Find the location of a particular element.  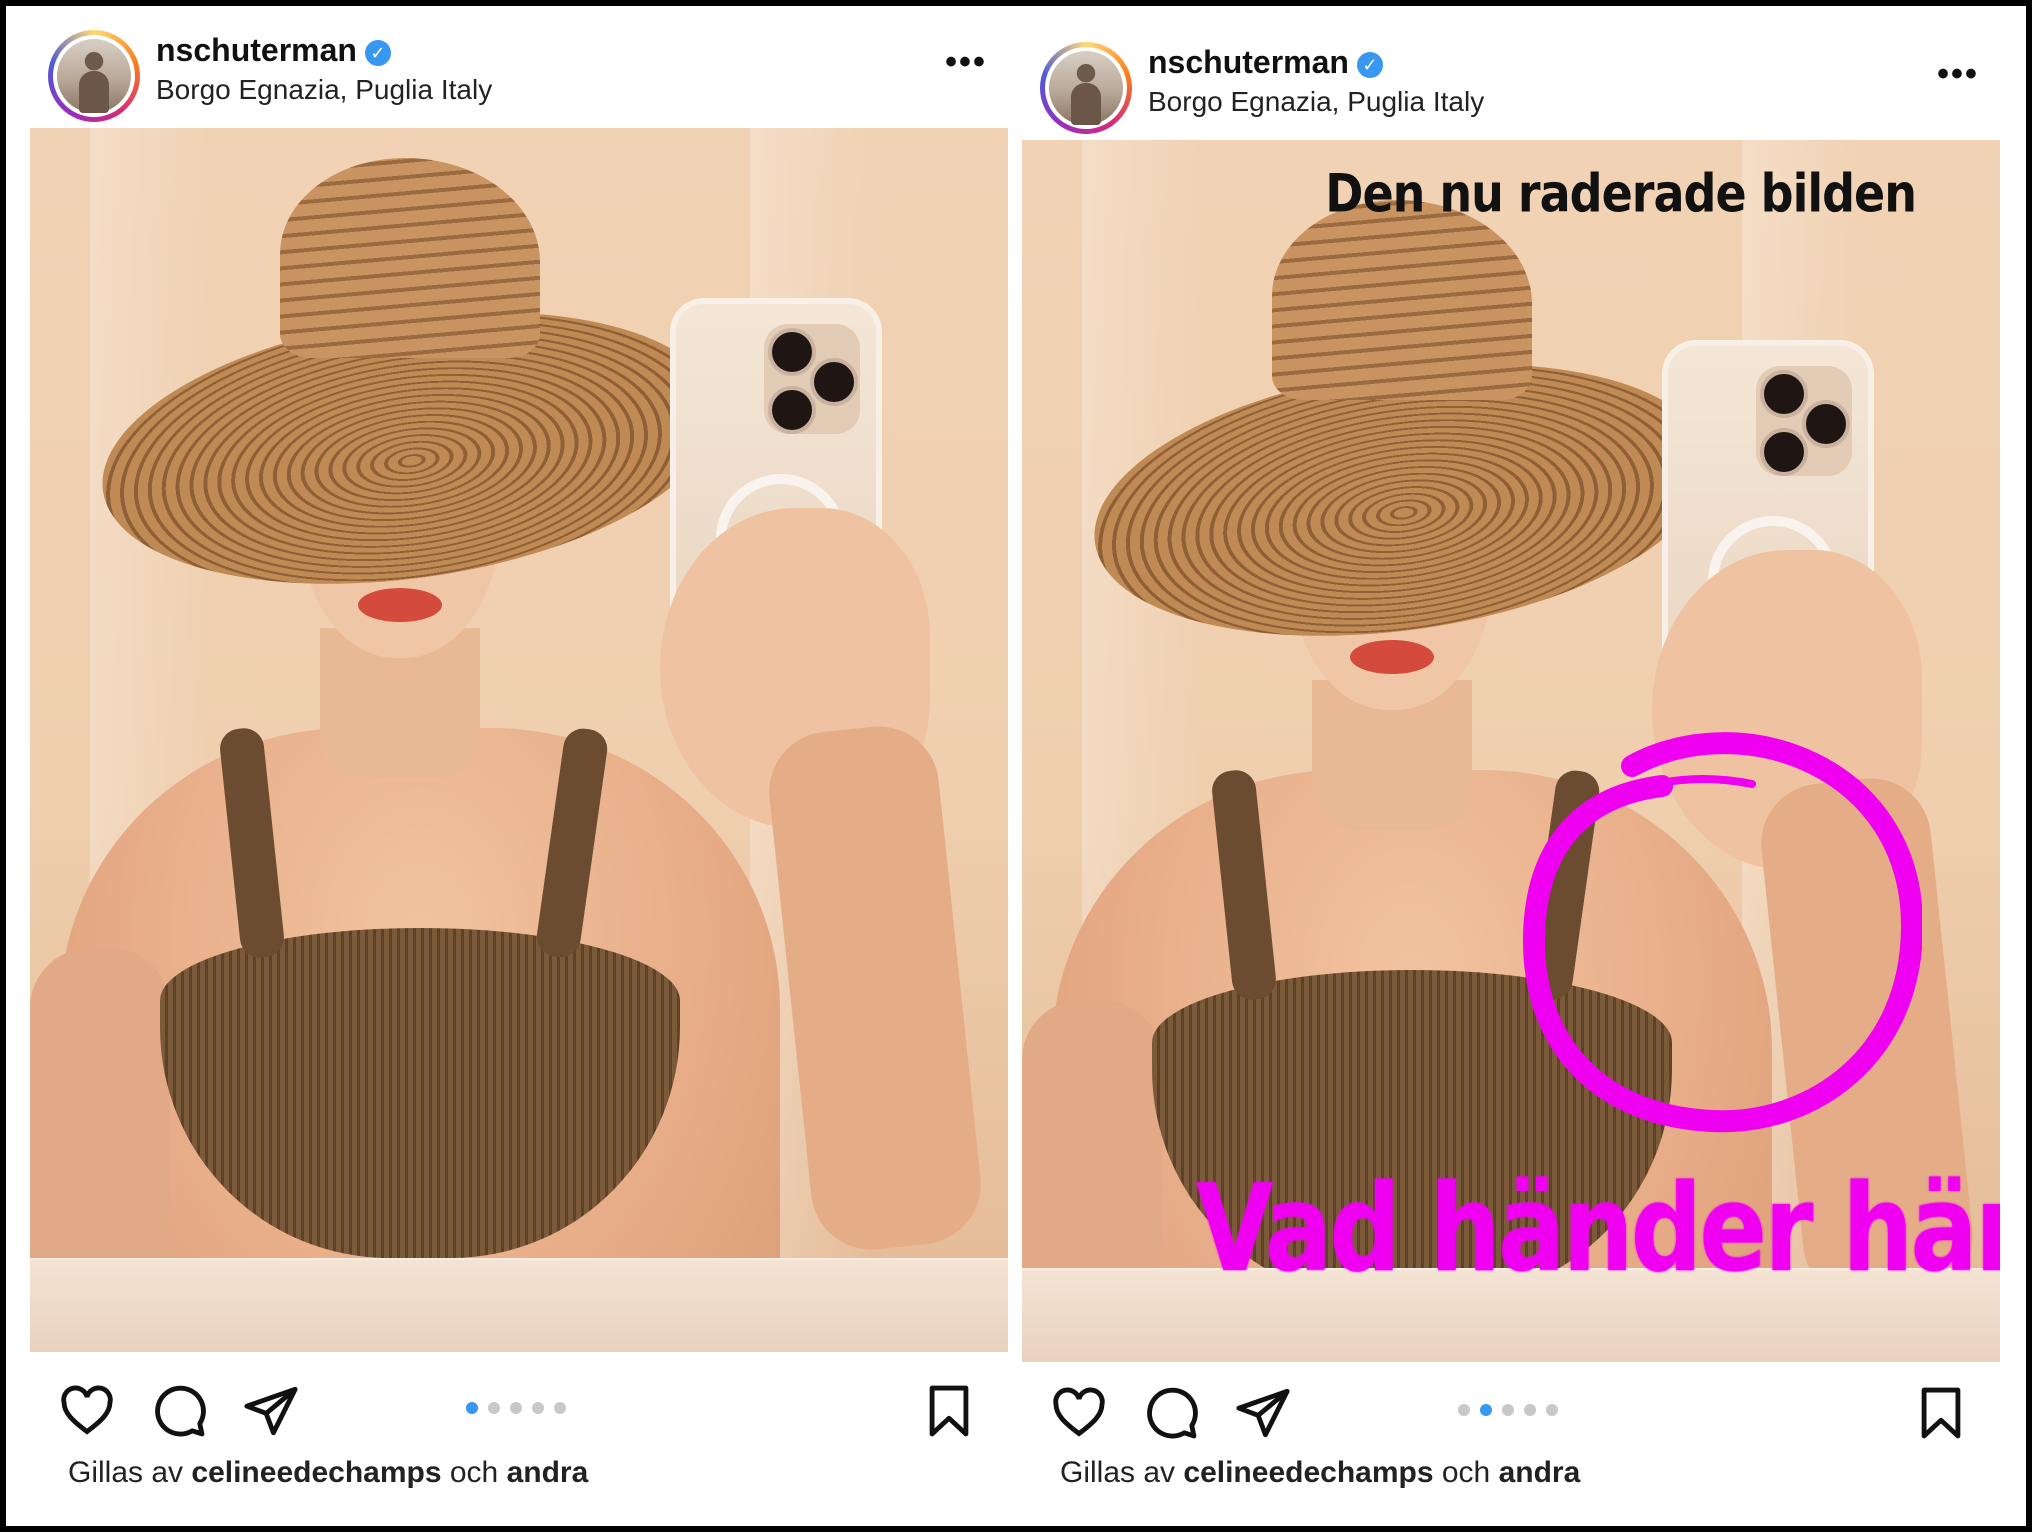

annotation-question: Vad händer här? is located at coordinates (1598, 1228).